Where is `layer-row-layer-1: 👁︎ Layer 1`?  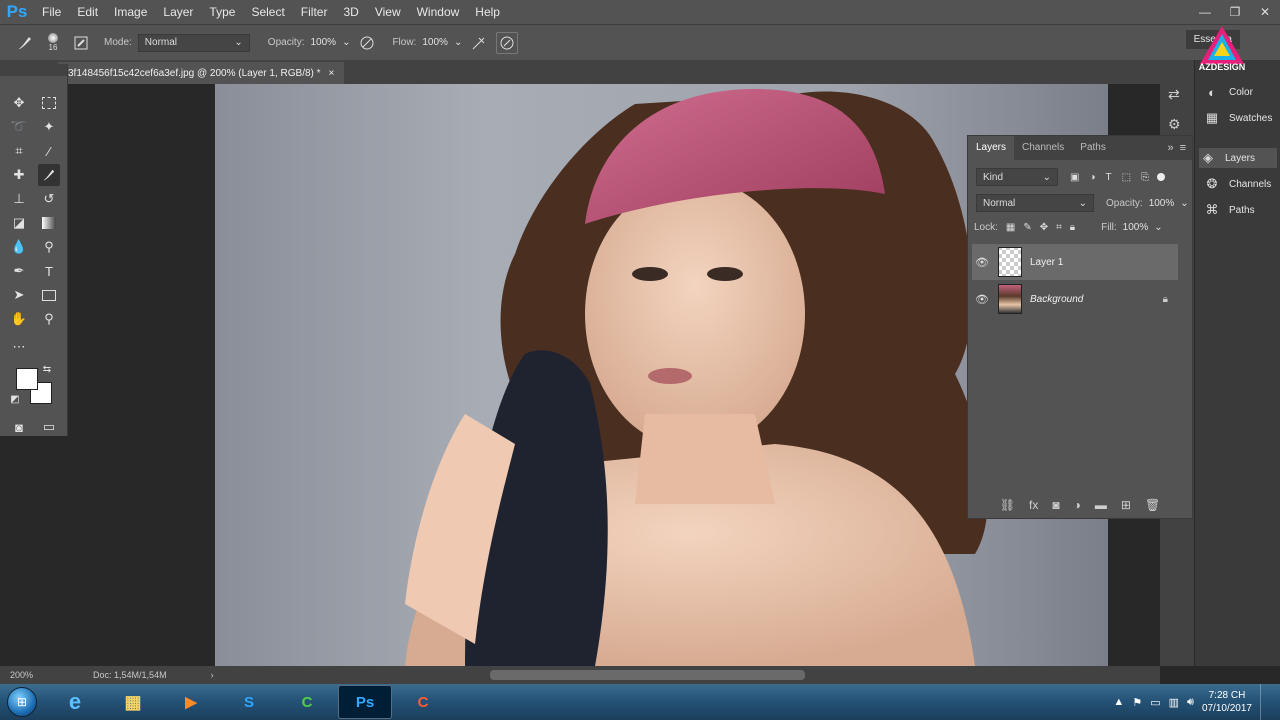
layer-row-layer-1: 👁︎ Layer 1 is located at coordinates (1075, 262).